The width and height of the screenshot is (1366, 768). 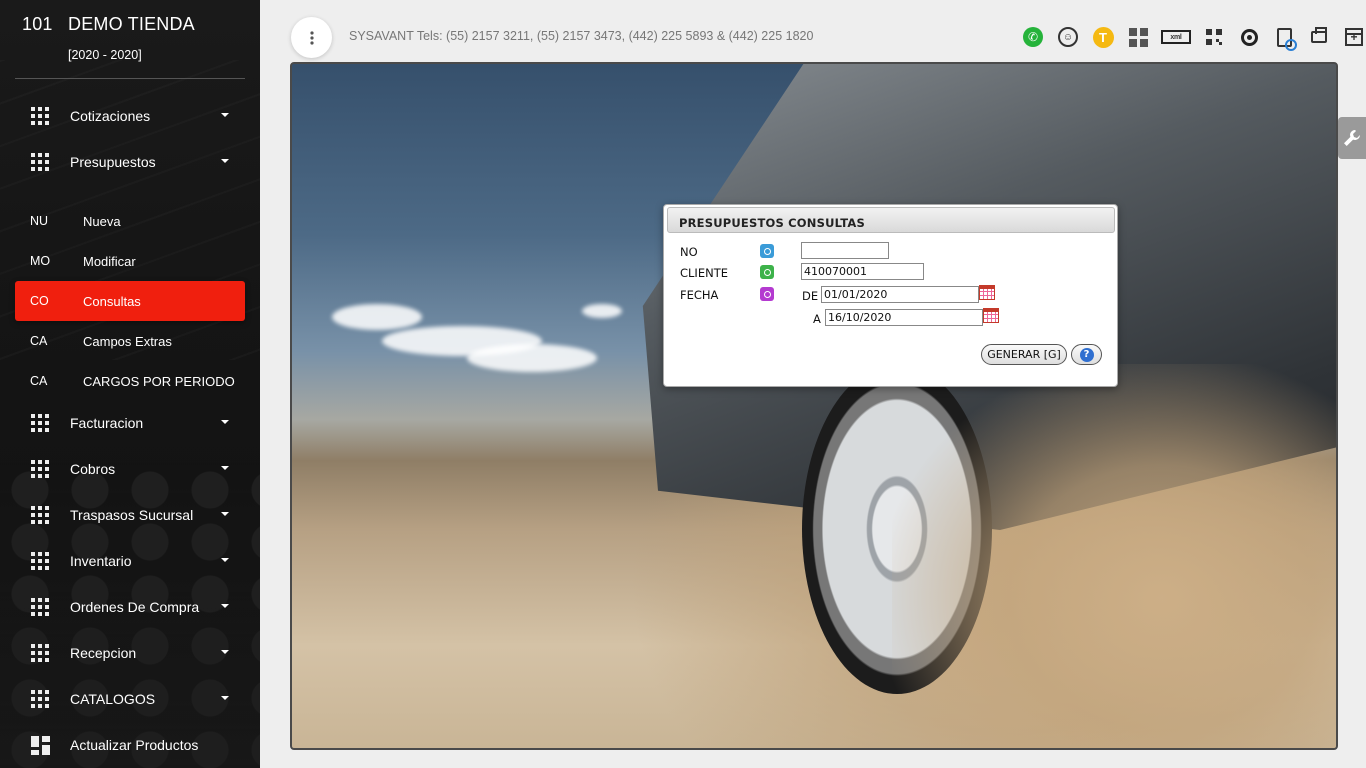 I want to click on whatsapp-icon: ✆, so click(x=1033, y=37).